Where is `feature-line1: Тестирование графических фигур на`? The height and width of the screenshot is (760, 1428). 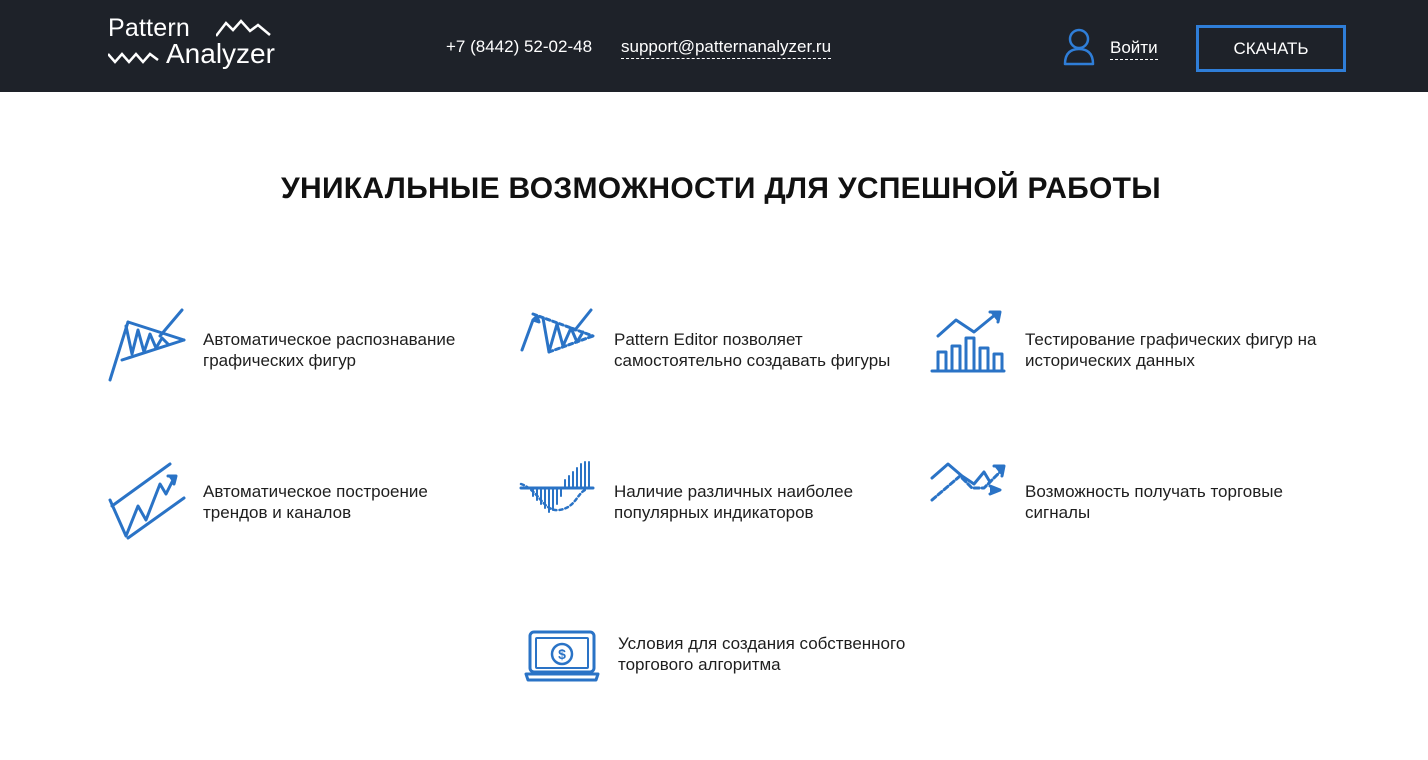 feature-line1: Тестирование графических фигур на is located at coordinates (1171, 339).